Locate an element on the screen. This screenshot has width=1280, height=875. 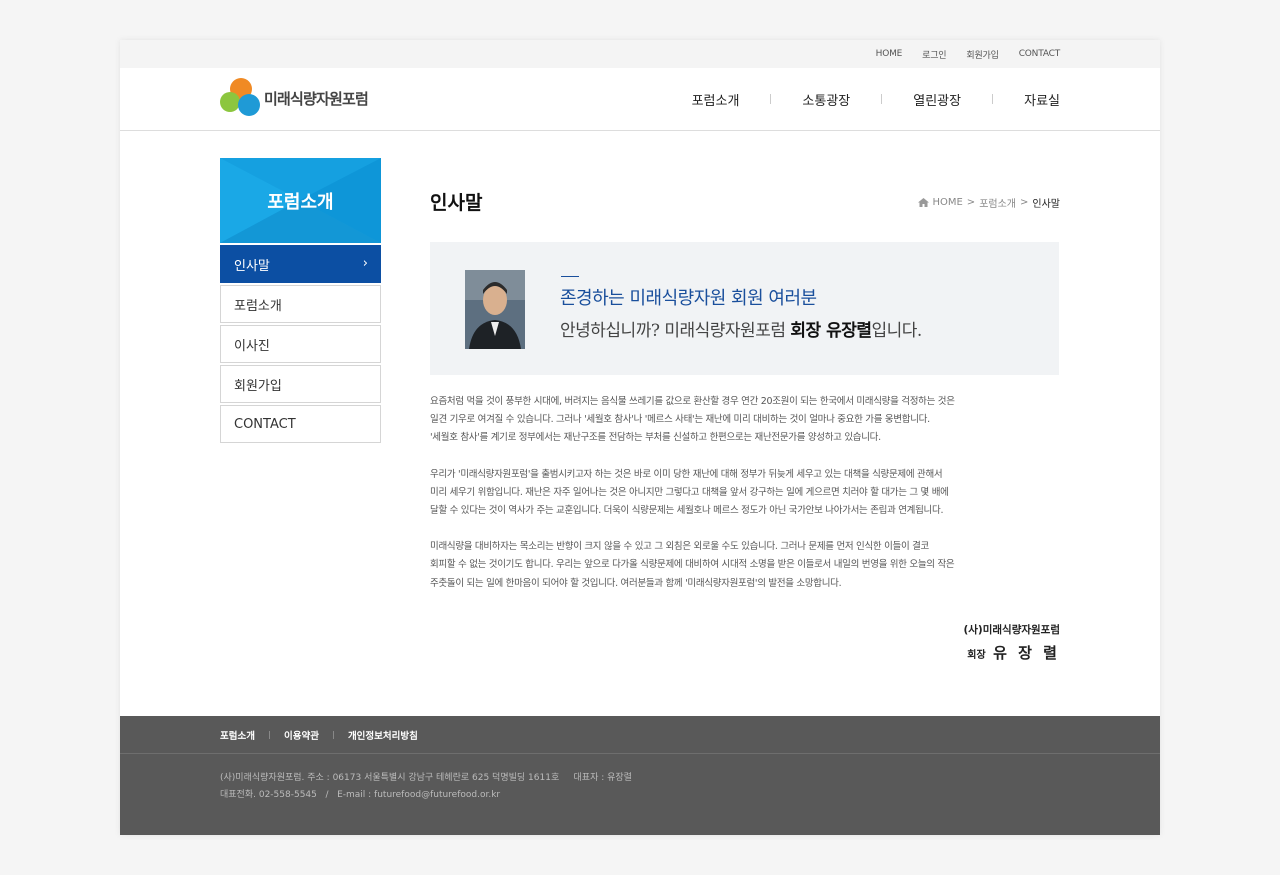
greeting-subline-pre: 안녕하십니까? 미래식량자원포럼 is located at coordinates (675, 331).